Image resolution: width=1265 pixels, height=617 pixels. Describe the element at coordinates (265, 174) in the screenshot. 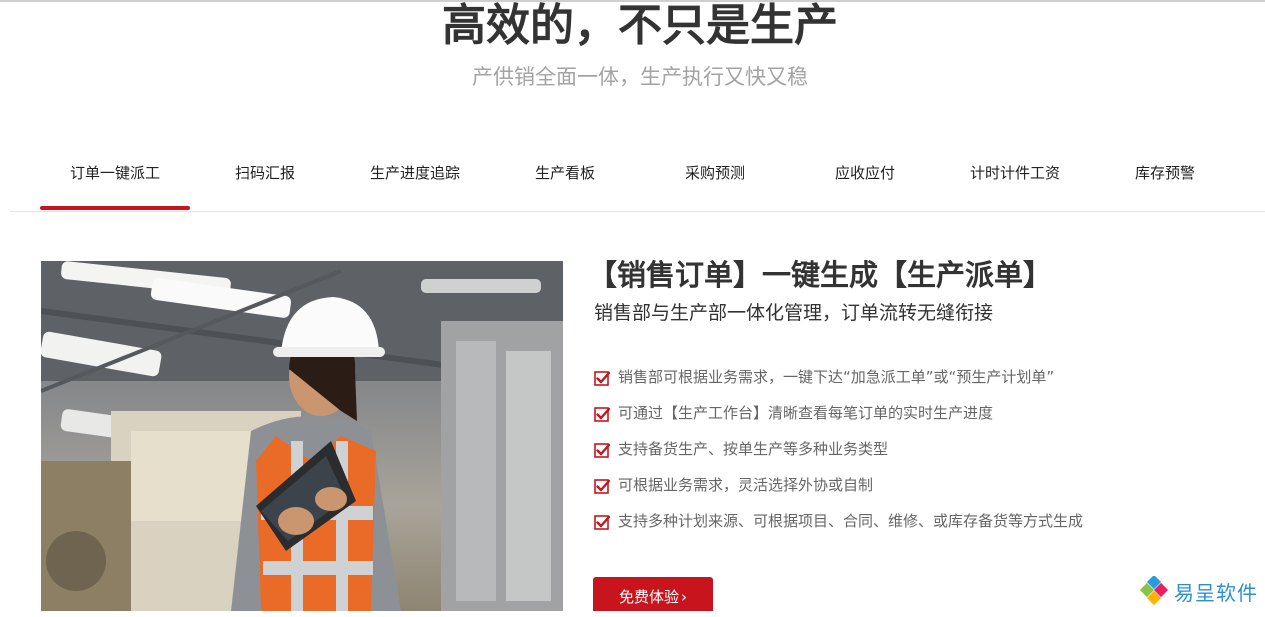

I see `tab-scan-report: 扫码汇报` at that location.